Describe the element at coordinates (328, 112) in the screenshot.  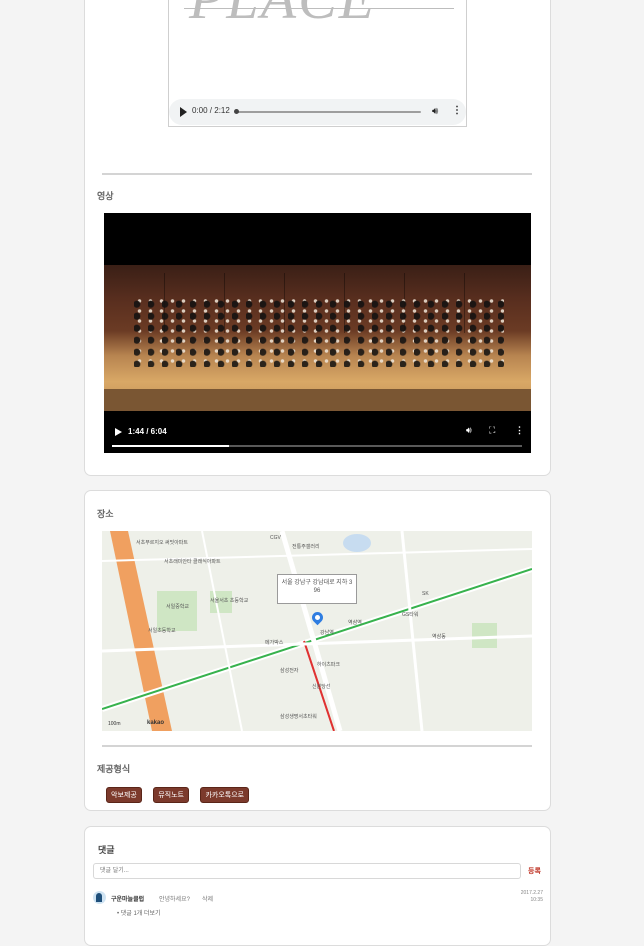
I see `audio-seek-bar` at that location.